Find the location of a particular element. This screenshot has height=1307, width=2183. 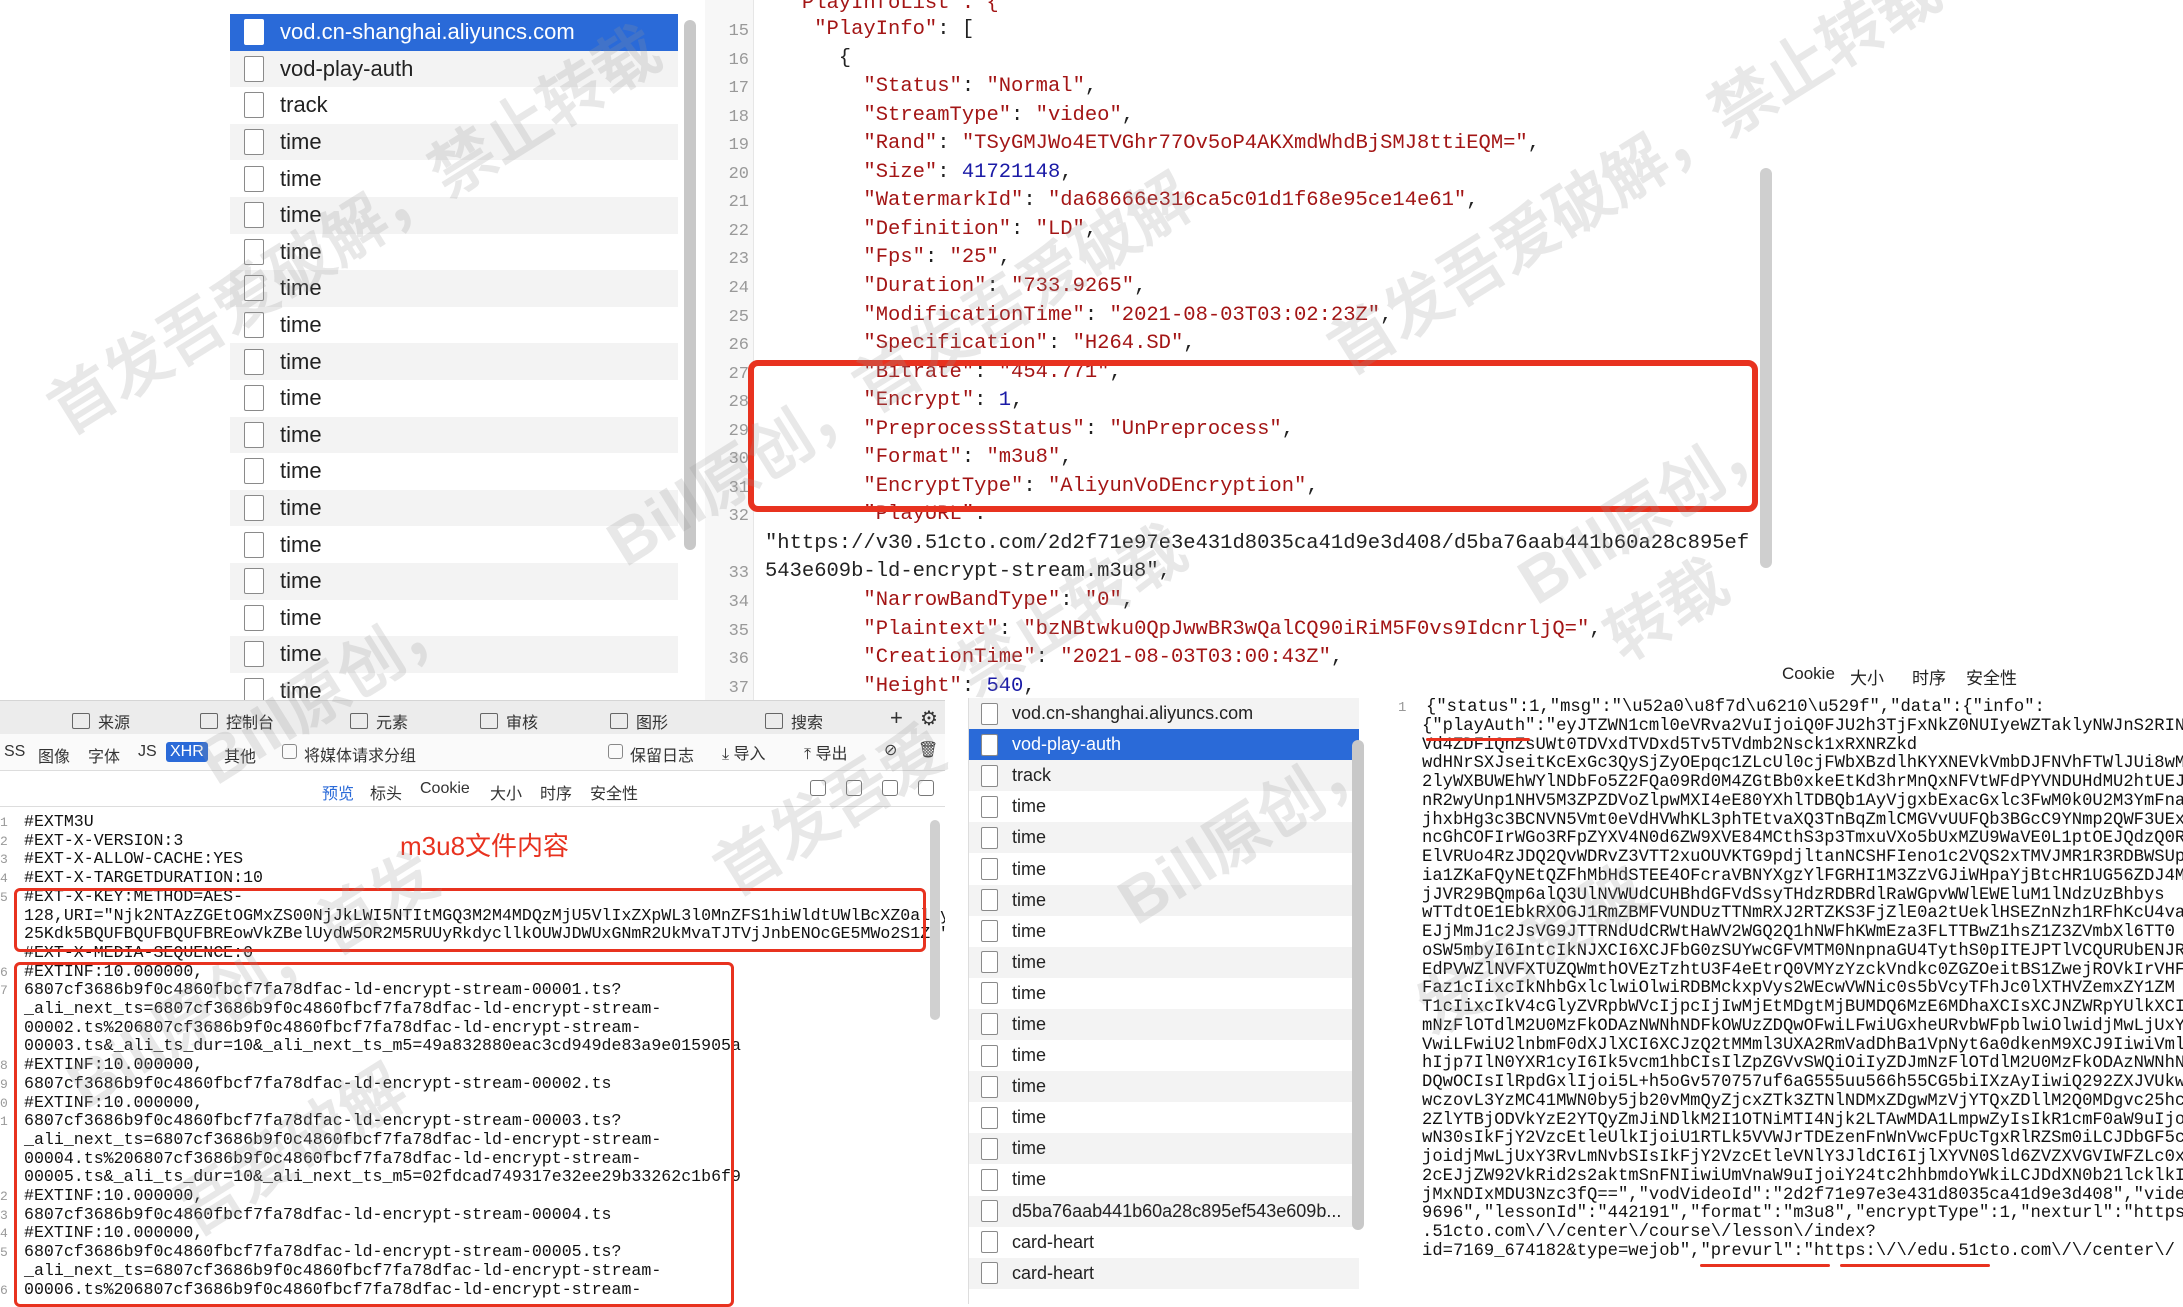

network-filter-bar: SS 图像 字体 JS XHR 其他 将媒体请求分组 保留日志 ⤓ 导入 ⤒ 导出 ⊘ 🗑 is located at coordinates (472, 752).